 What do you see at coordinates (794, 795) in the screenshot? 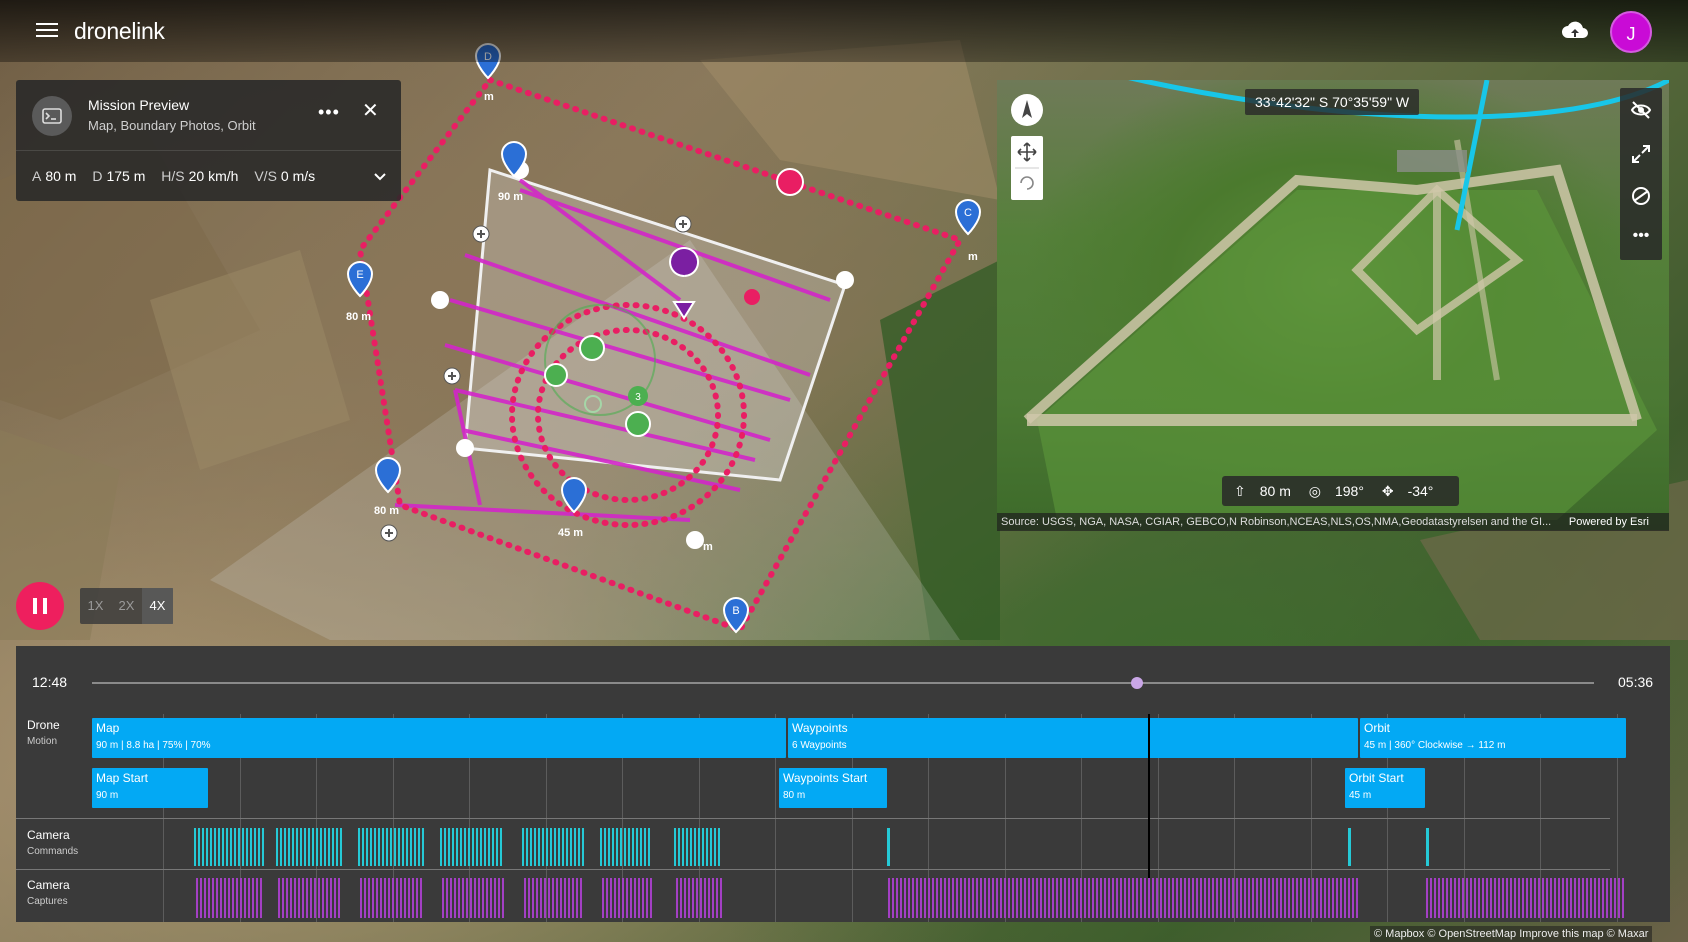
I see `segment-detail: 80 m` at bounding box center [794, 795].